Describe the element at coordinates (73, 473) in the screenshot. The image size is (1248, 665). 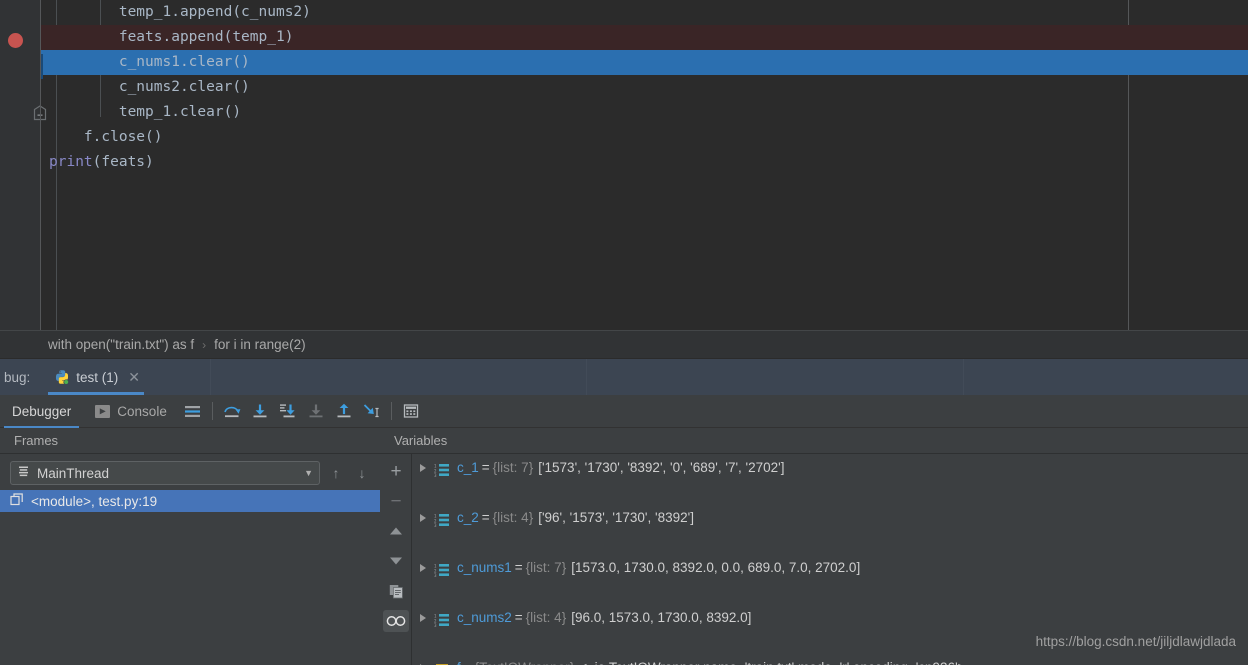
I see `thread-select-label: MainThread` at that location.